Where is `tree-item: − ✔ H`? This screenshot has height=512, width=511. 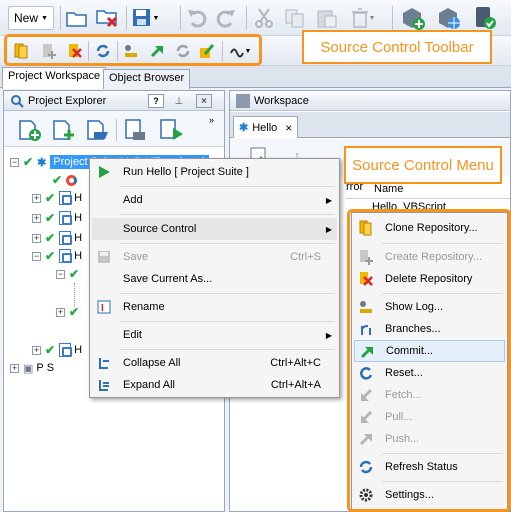 tree-item: − ✔ H is located at coordinates (57, 256).